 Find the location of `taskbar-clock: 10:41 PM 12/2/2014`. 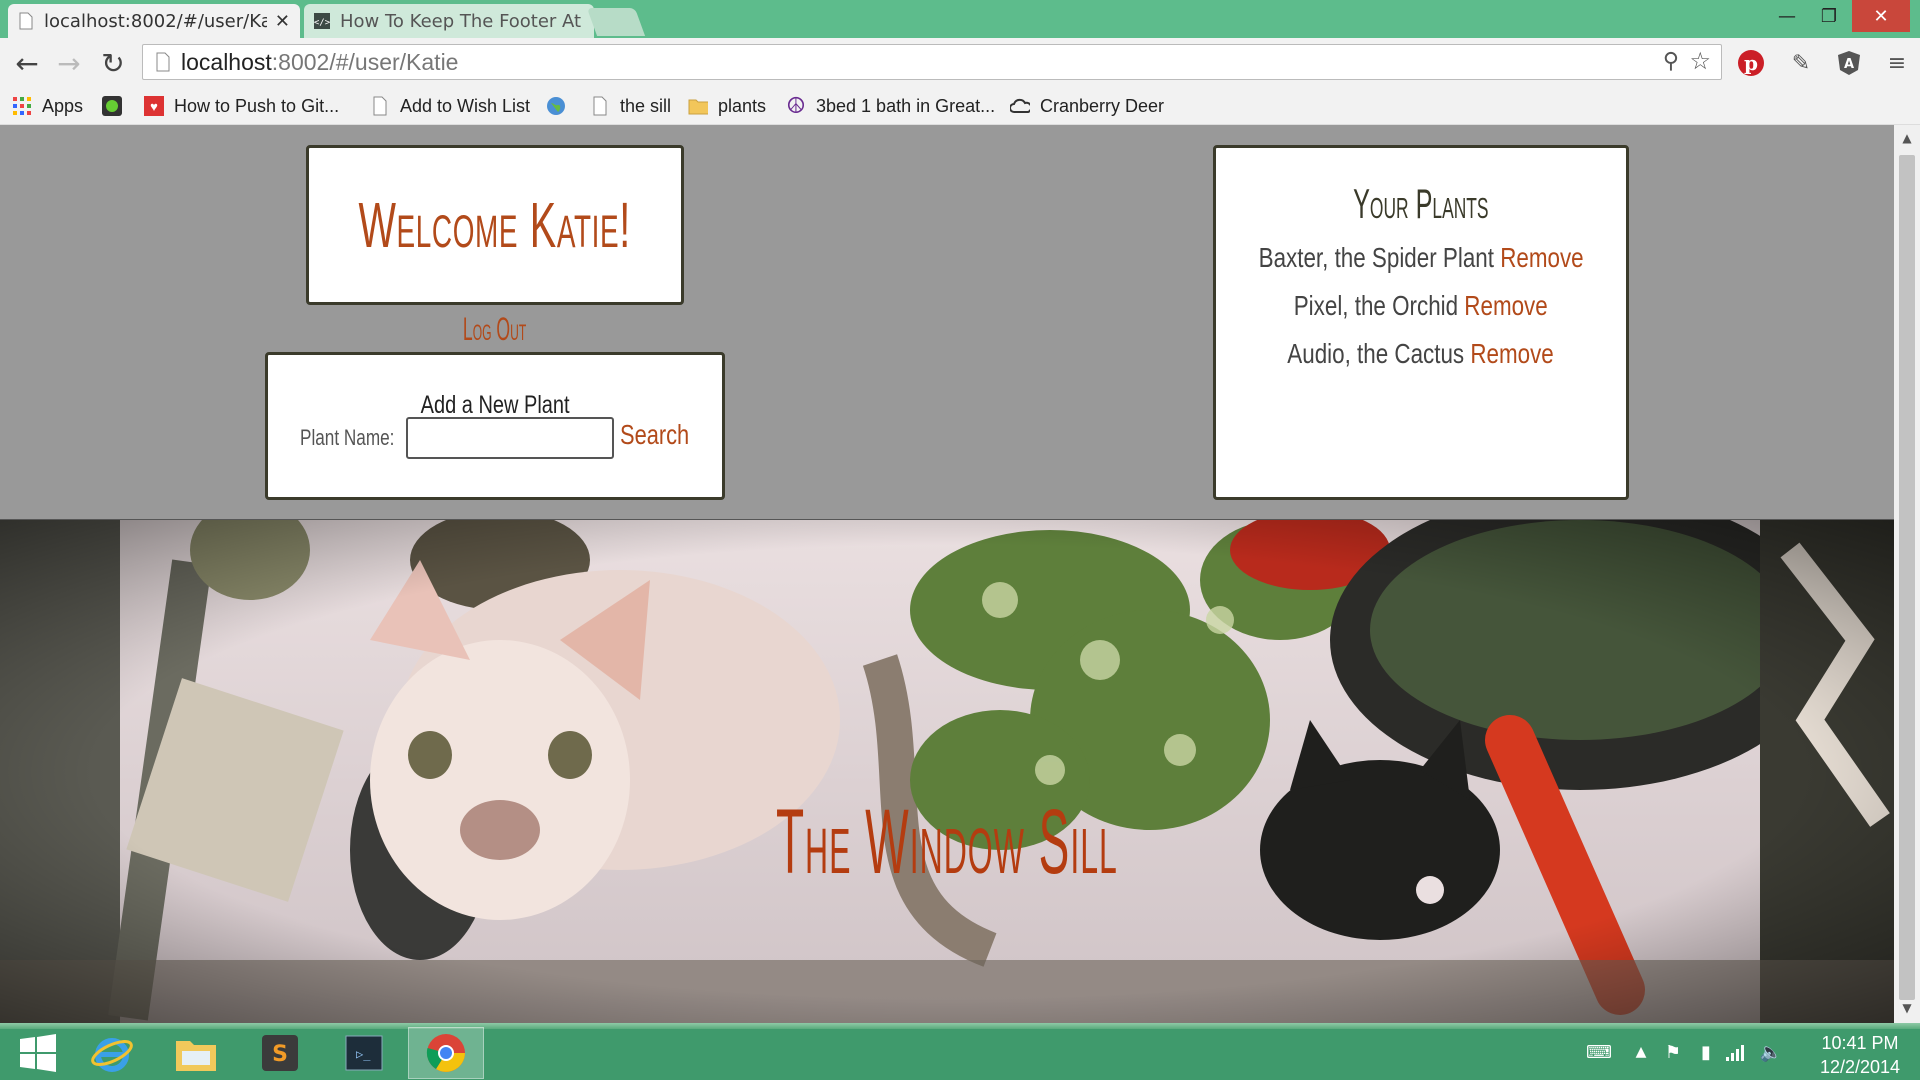

taskbar-clock: 10:41 PM 12/2/2014 is located at coordinates (1860, 1055).